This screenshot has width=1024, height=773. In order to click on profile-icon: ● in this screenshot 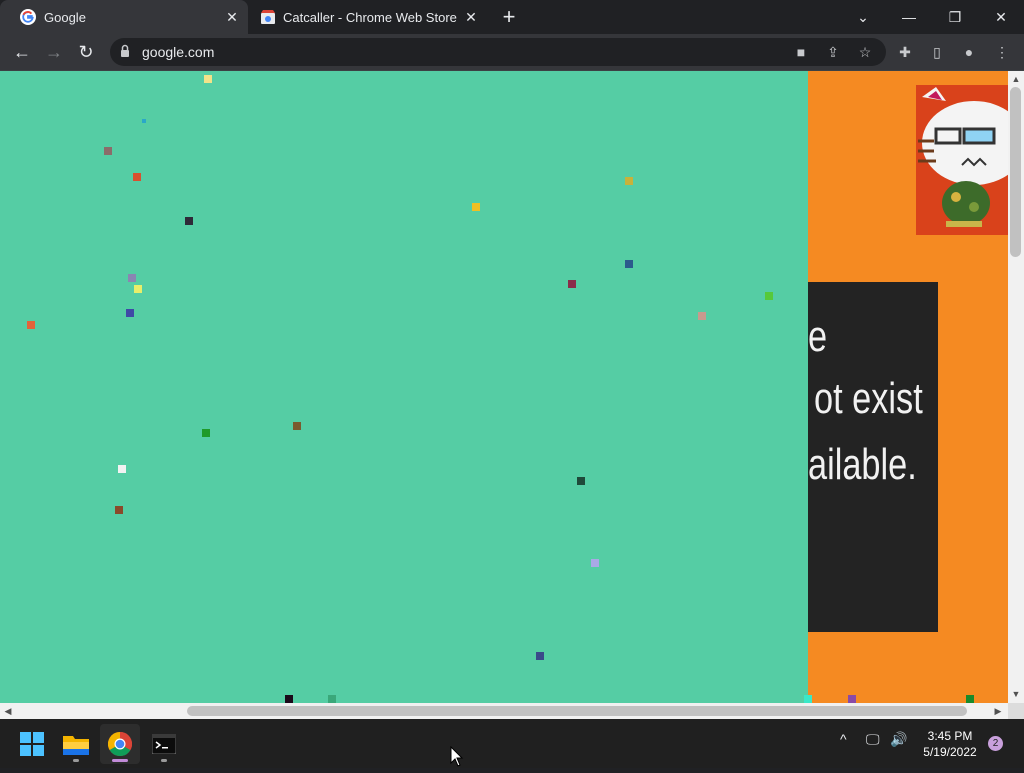, I will do `click(969, 52)`.